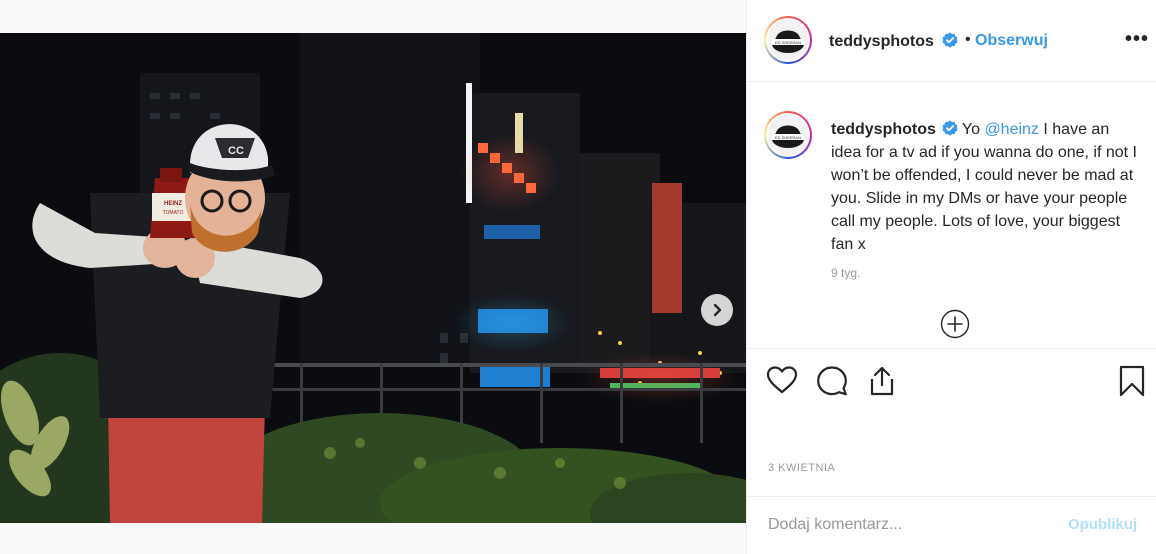 The height and width of the screenshot is (554, 1156). I want to click on plus-circle-icon, so click(955, 324).